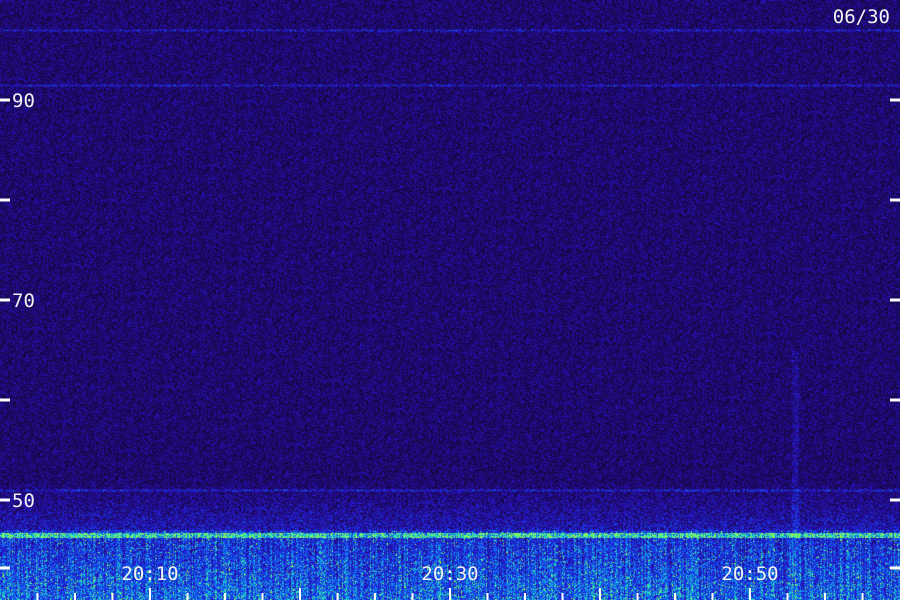  Describe the element at coordinates (749, 574) in the screenshot. I see `x-tick-label: 20:50` at that location.